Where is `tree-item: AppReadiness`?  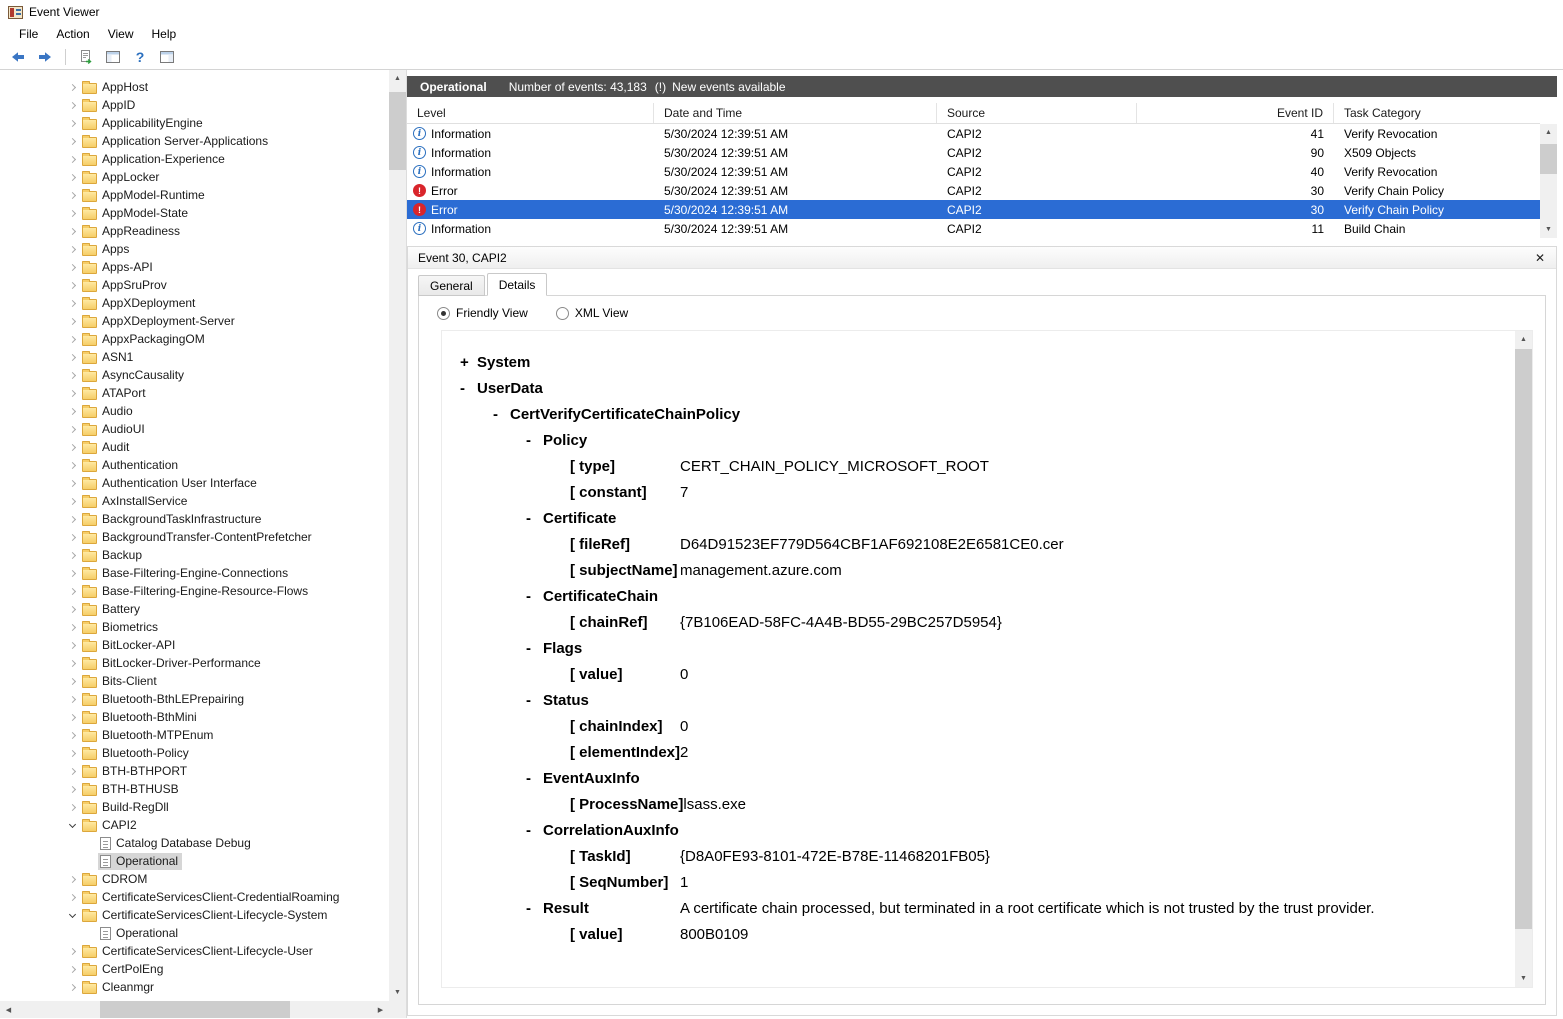 tree-item: AppReadiness is located at coordinates (194, 231).